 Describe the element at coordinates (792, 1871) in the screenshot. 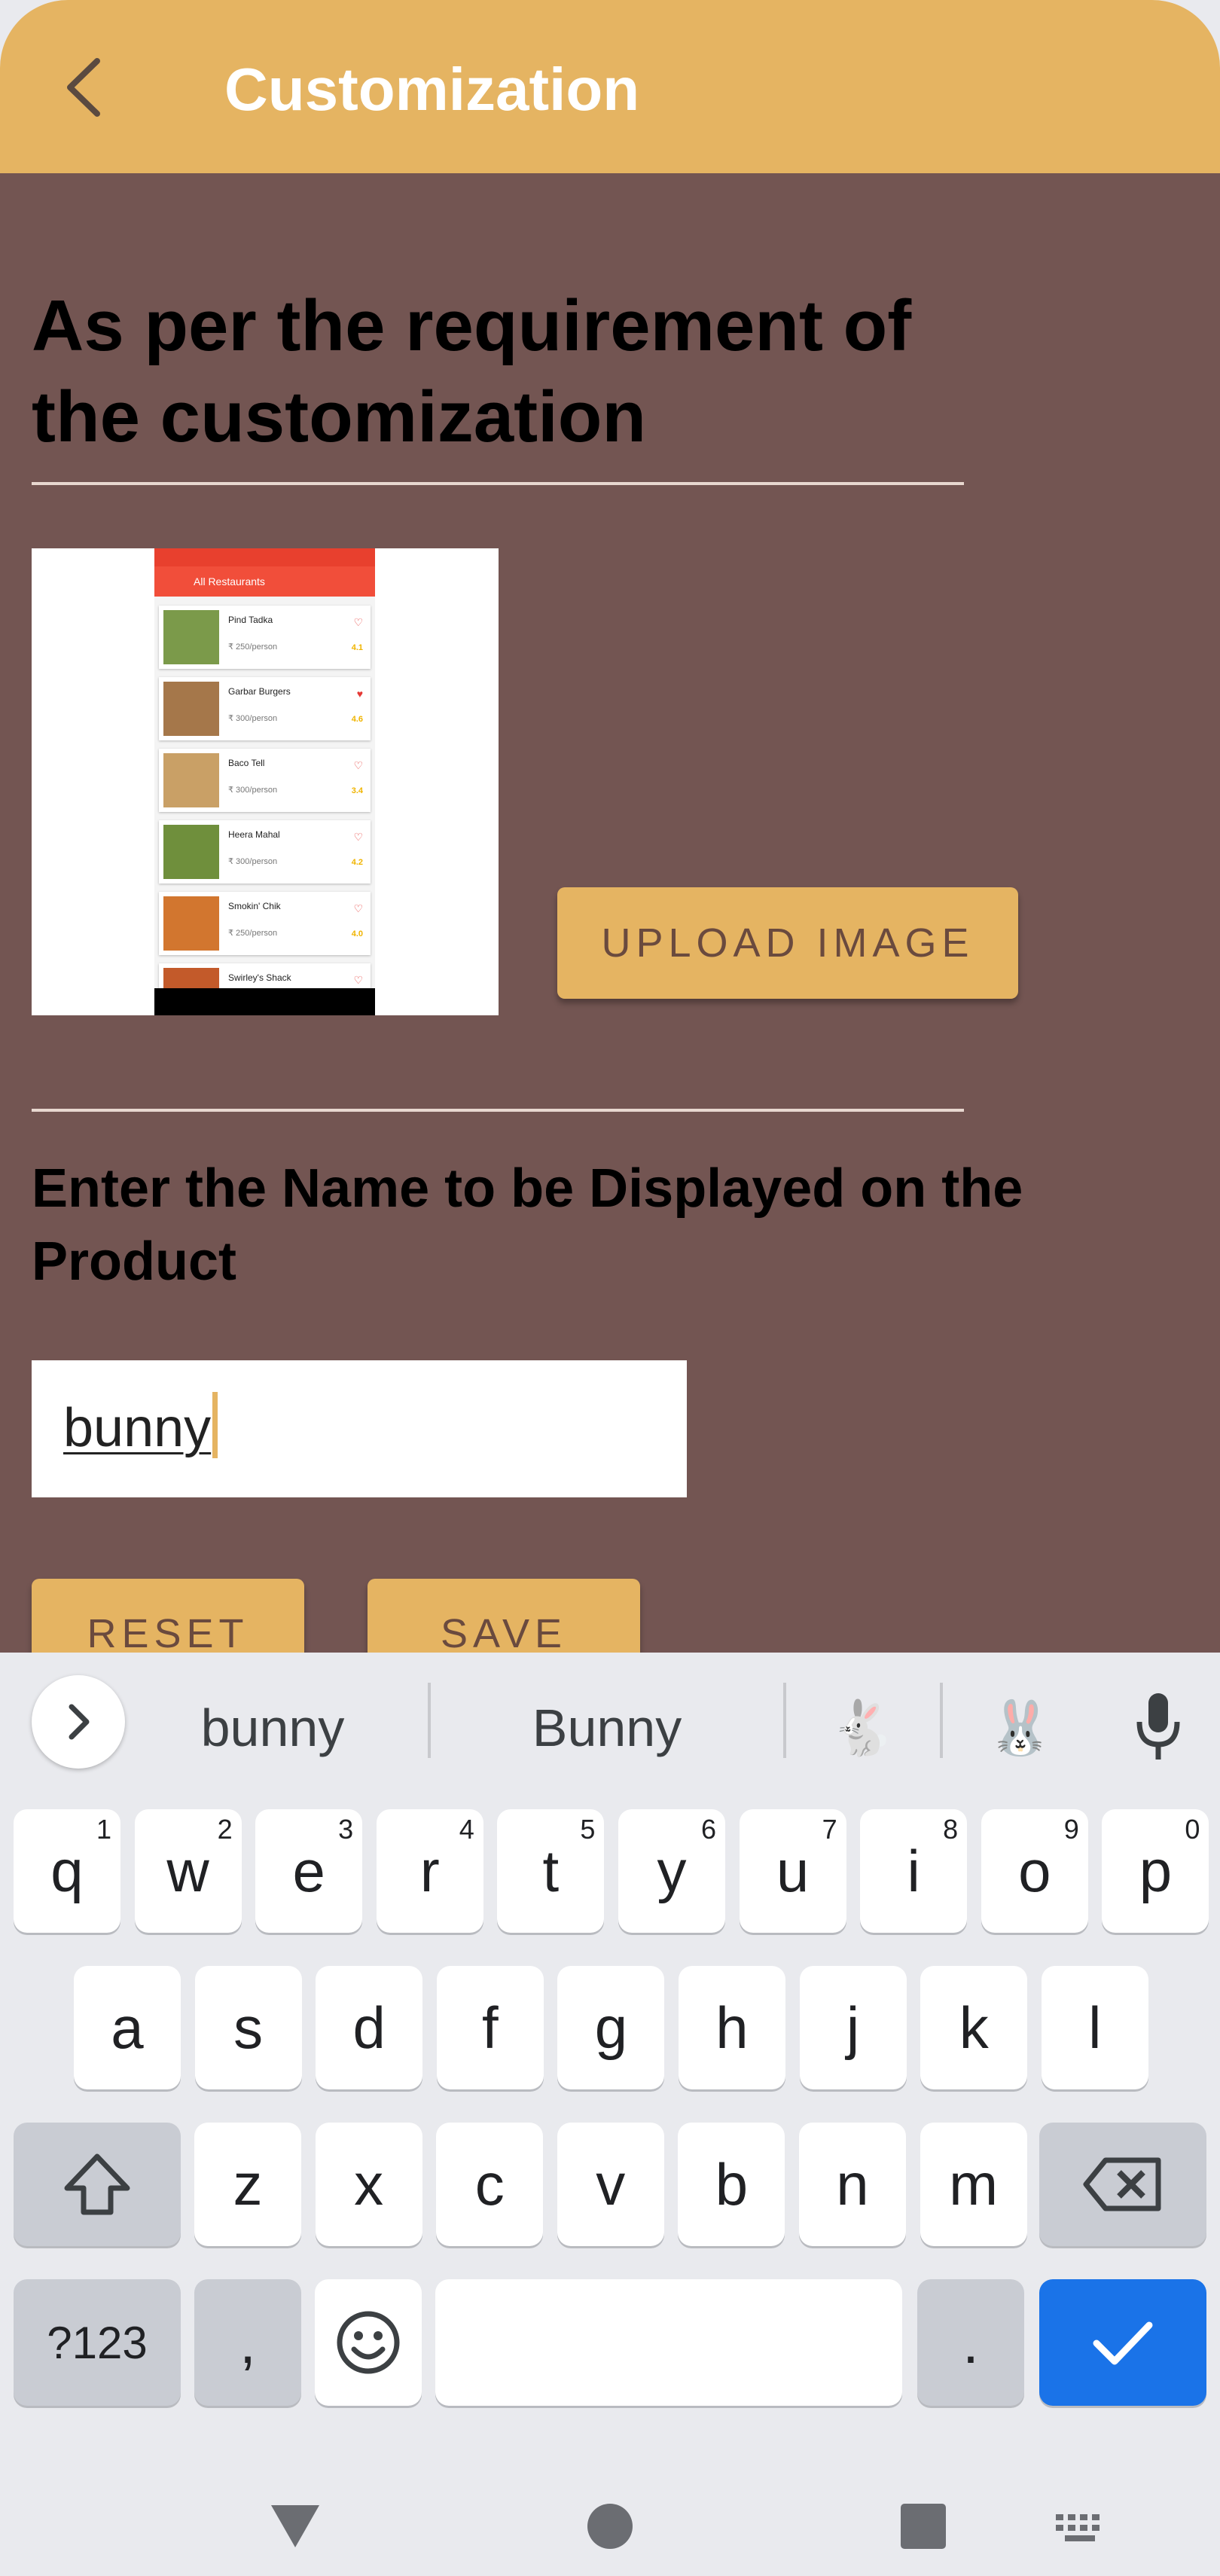

I see `key-u: u7` at that location.